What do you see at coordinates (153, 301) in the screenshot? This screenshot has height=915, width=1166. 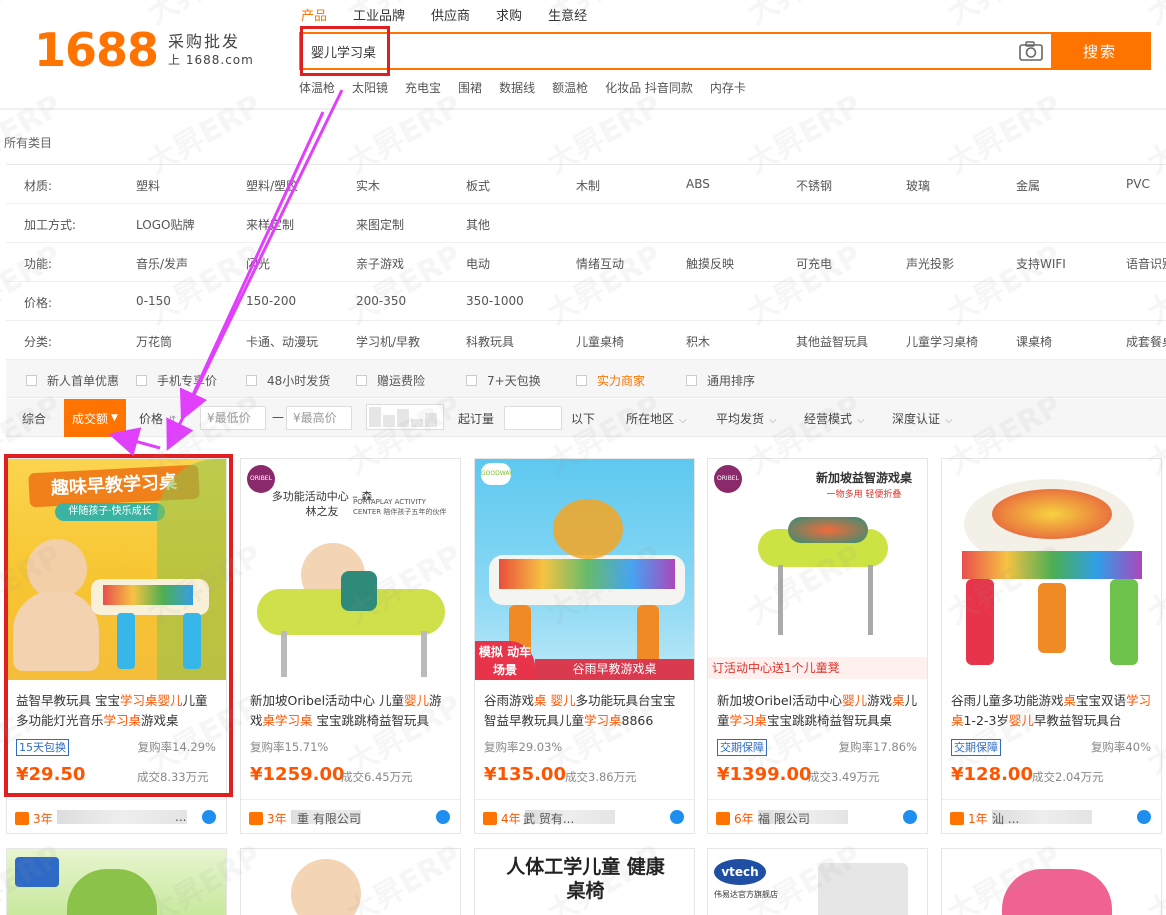 I see `filter-value: 0-150` at bounding box center [153, 301].